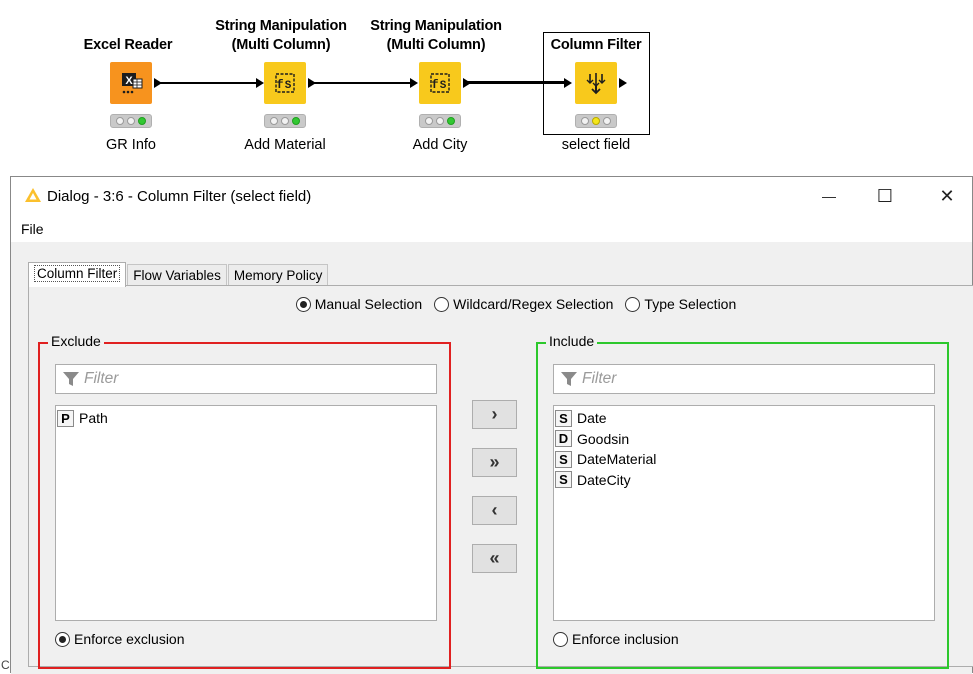  Describe the element at coordinates (744, 480) in the screenshot. I see `list-item: S DateCity` at that location.